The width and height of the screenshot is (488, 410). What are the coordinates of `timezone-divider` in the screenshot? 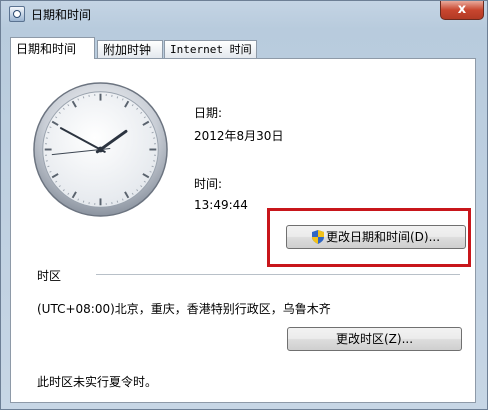 It's located at (278, 274).